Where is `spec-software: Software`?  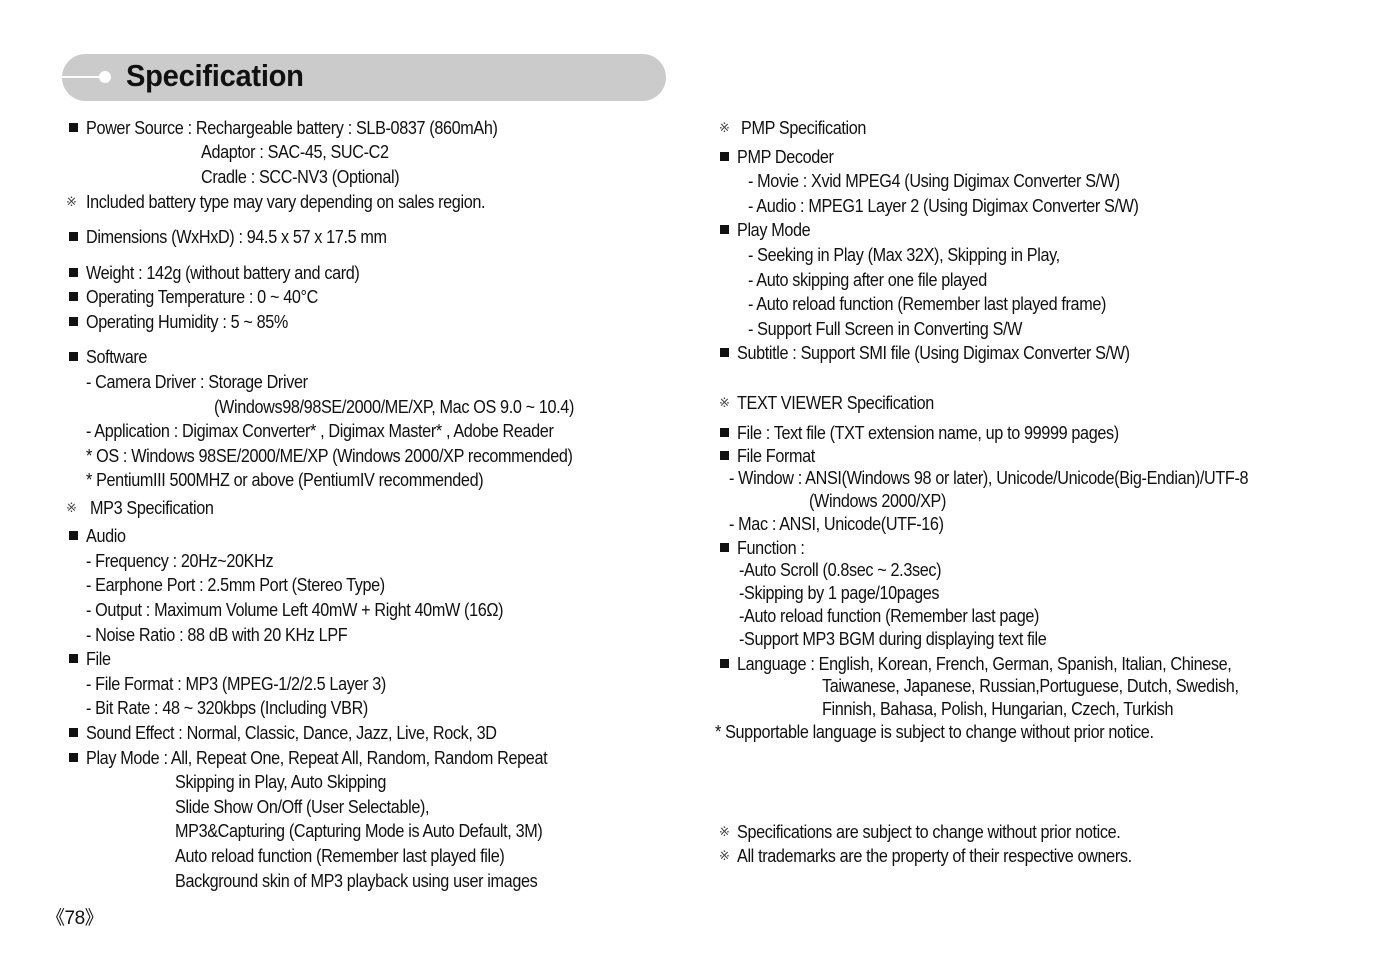
spec-software: Software is located at coordinates (117, 357).